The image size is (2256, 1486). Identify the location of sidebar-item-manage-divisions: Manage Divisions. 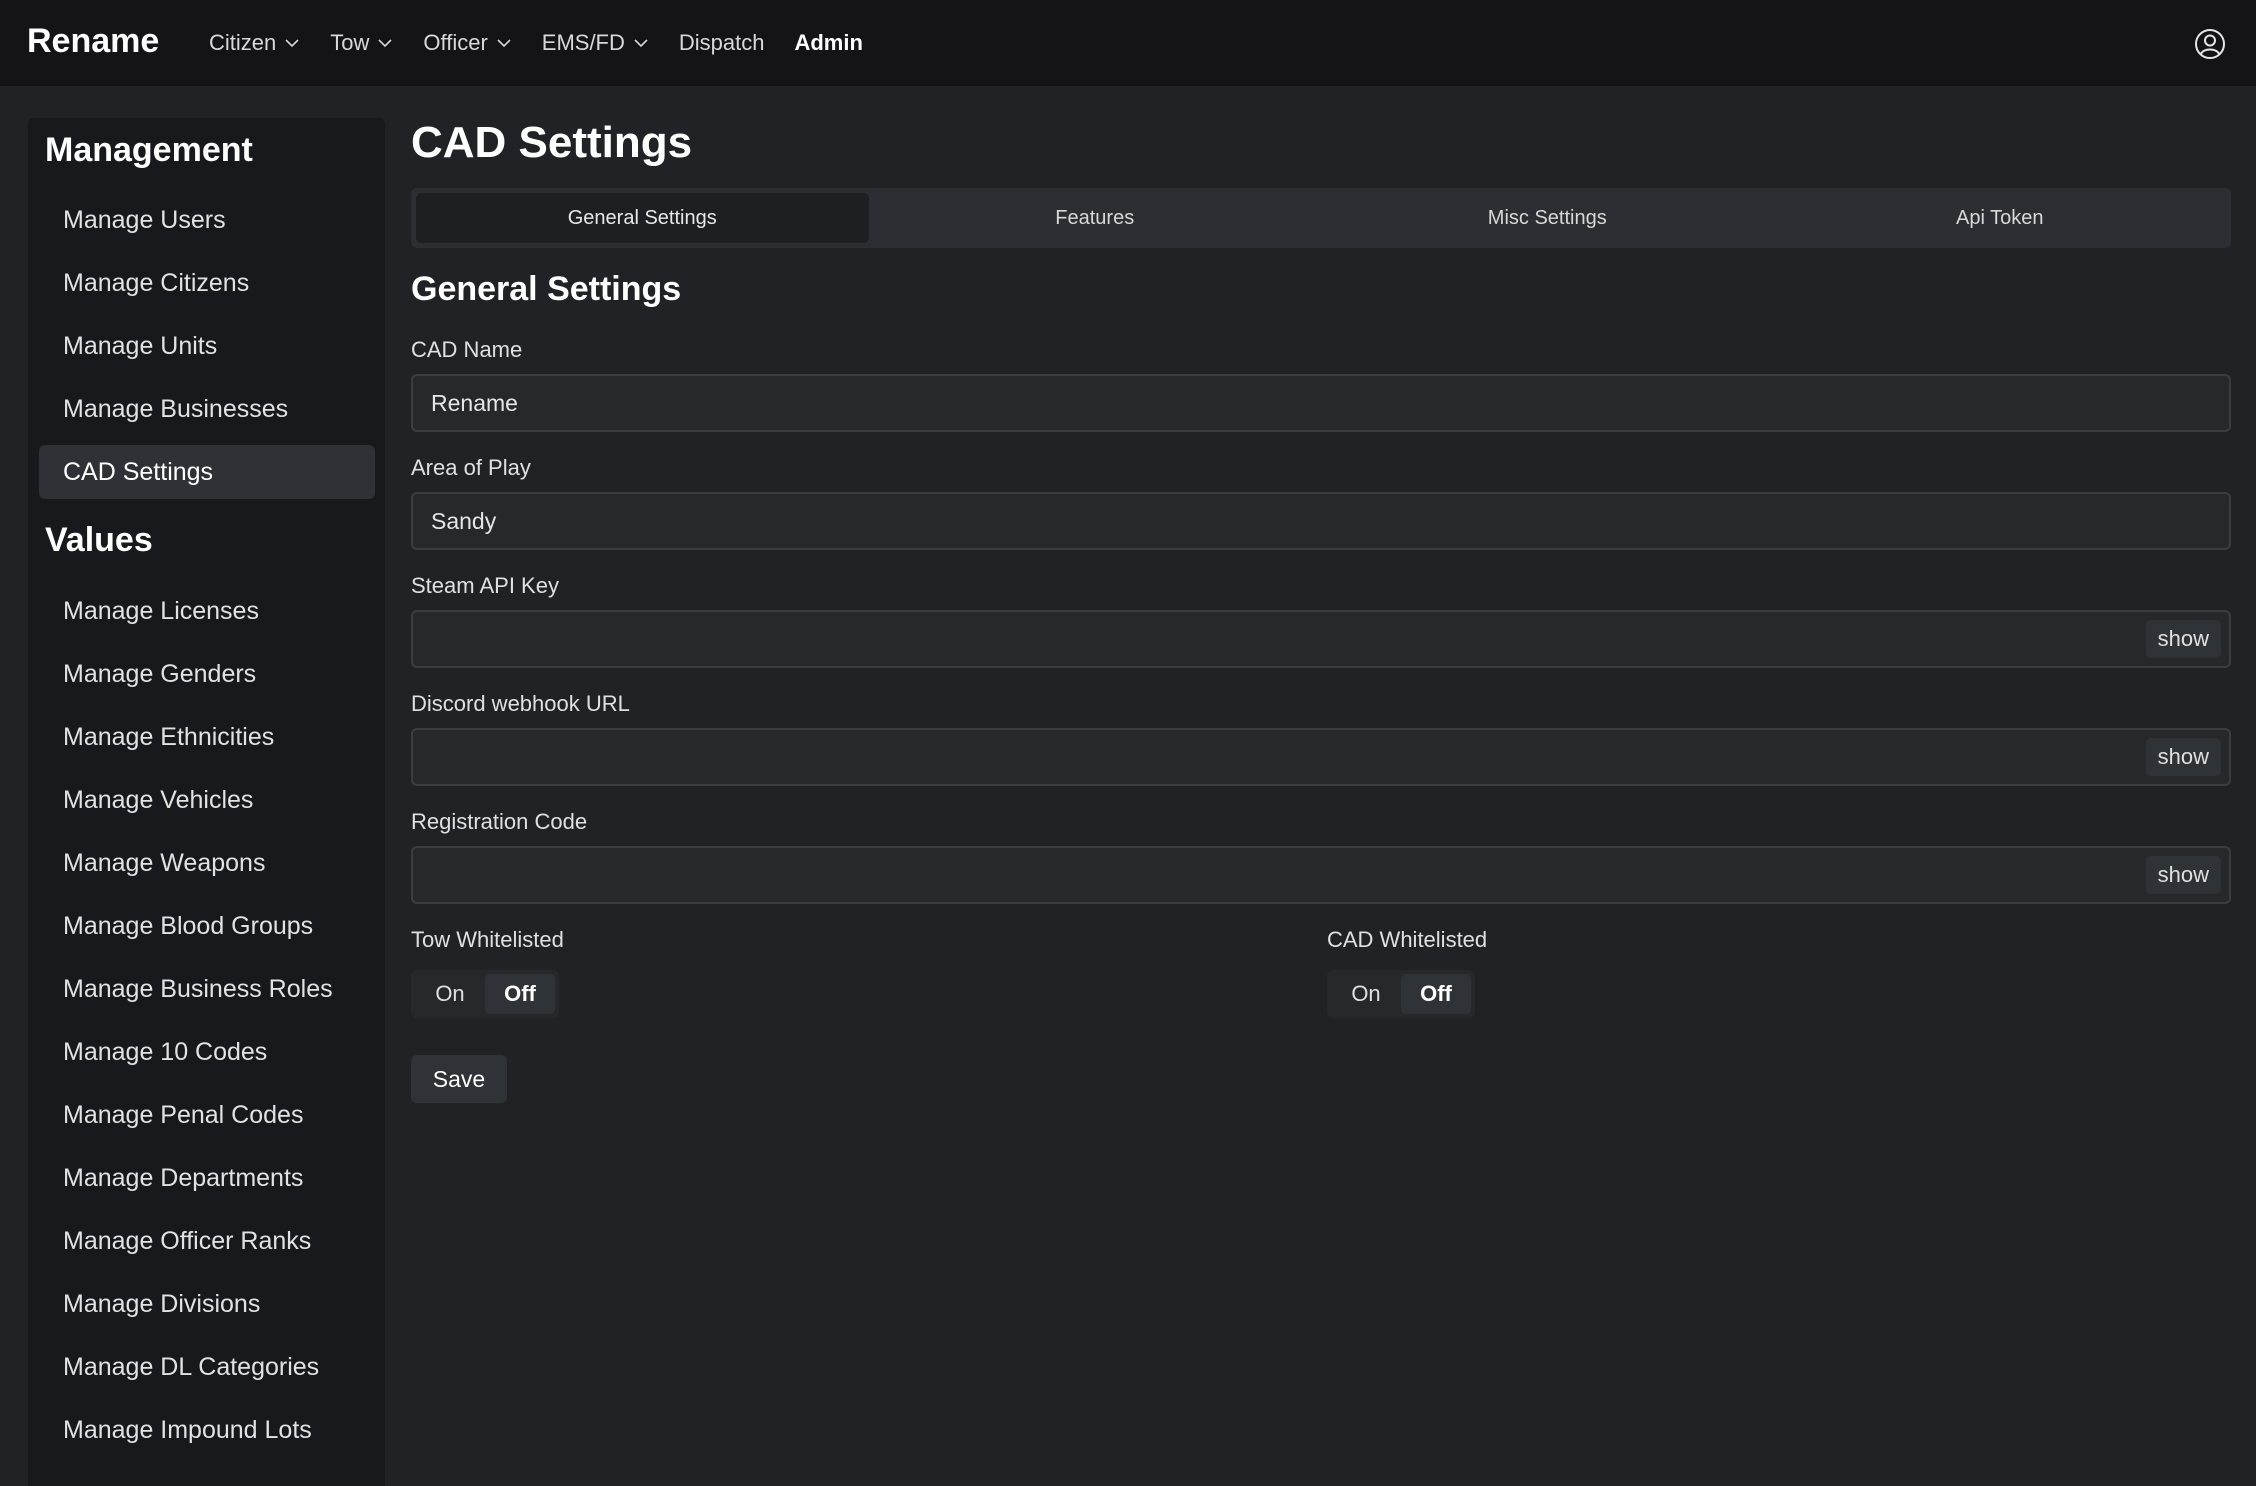
(207, 1304).